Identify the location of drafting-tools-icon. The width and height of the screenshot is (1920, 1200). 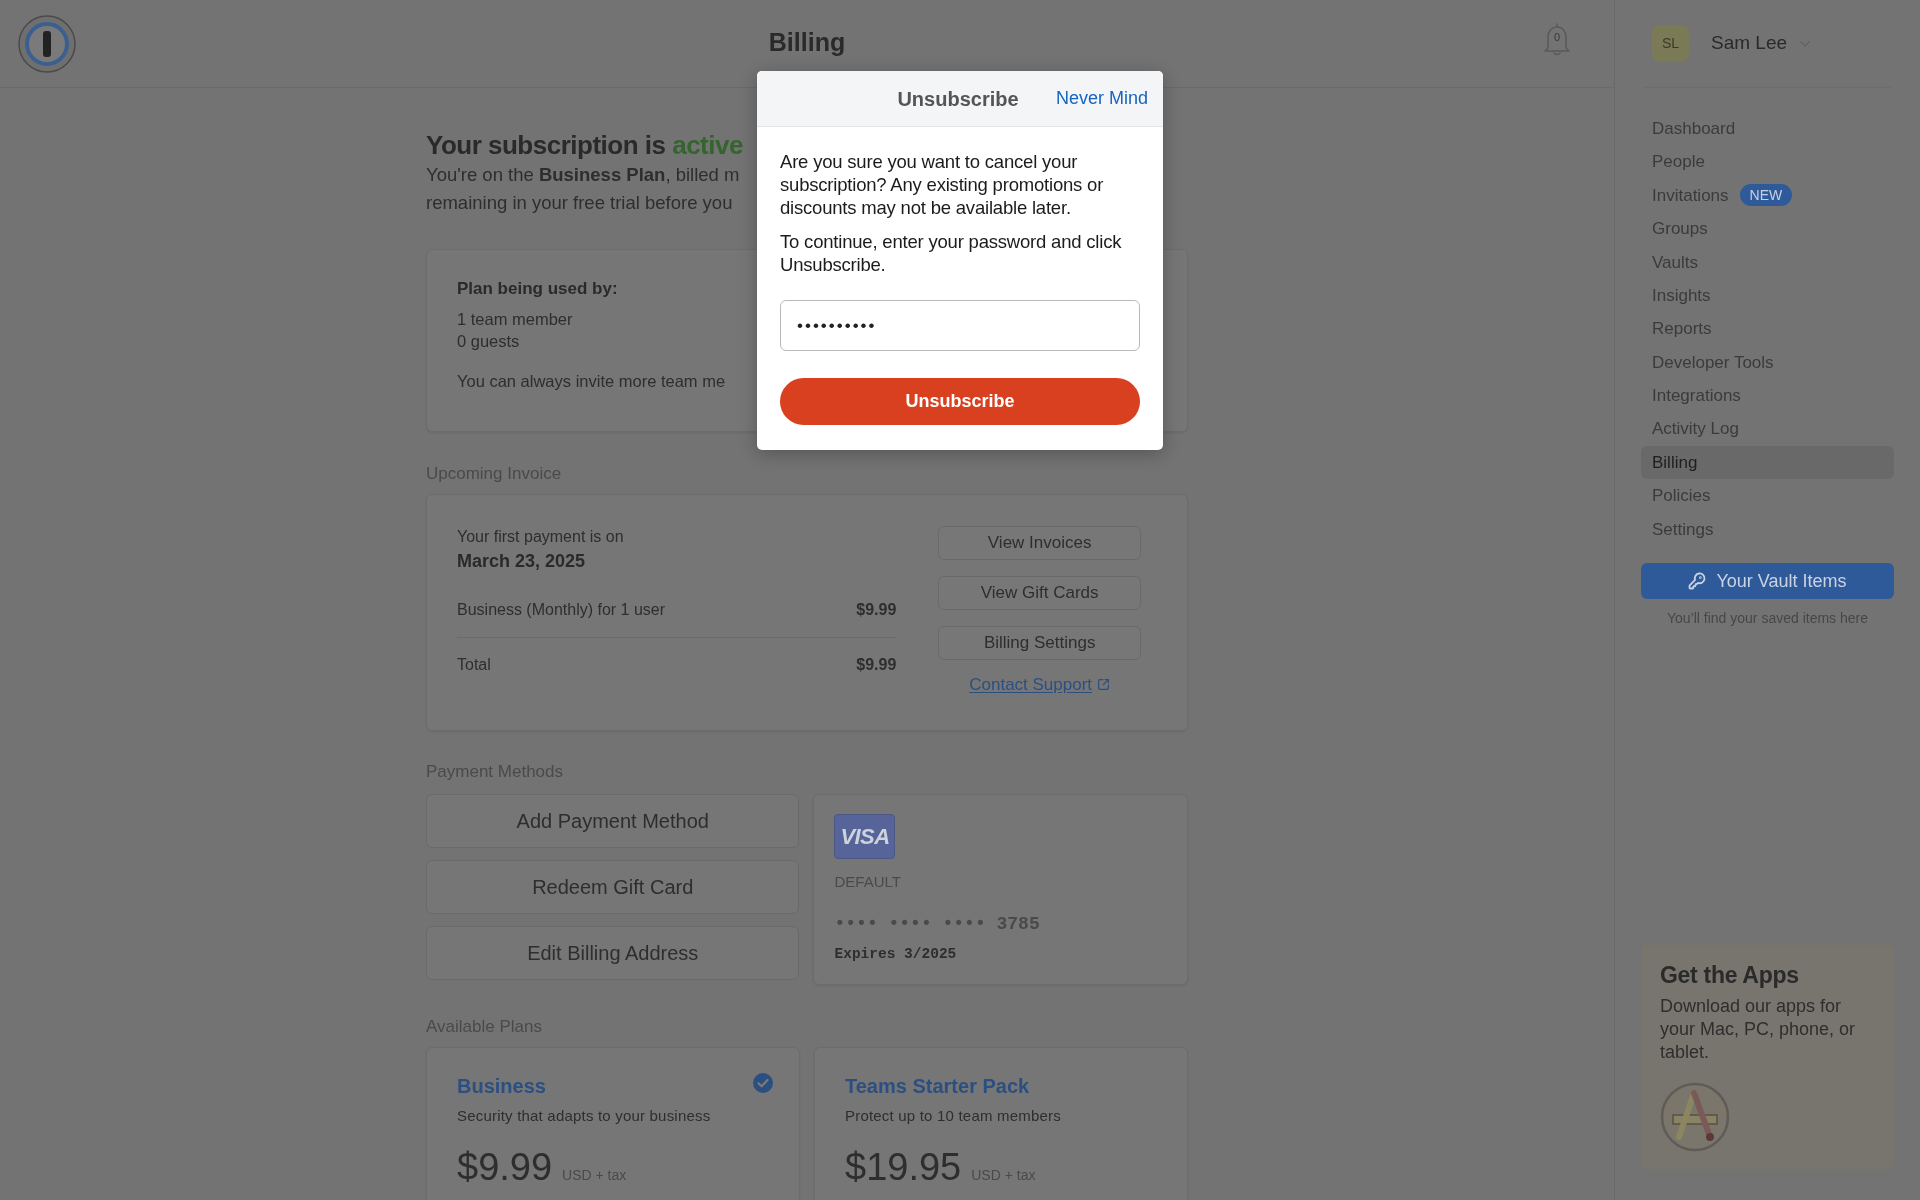
(1695, 1116).